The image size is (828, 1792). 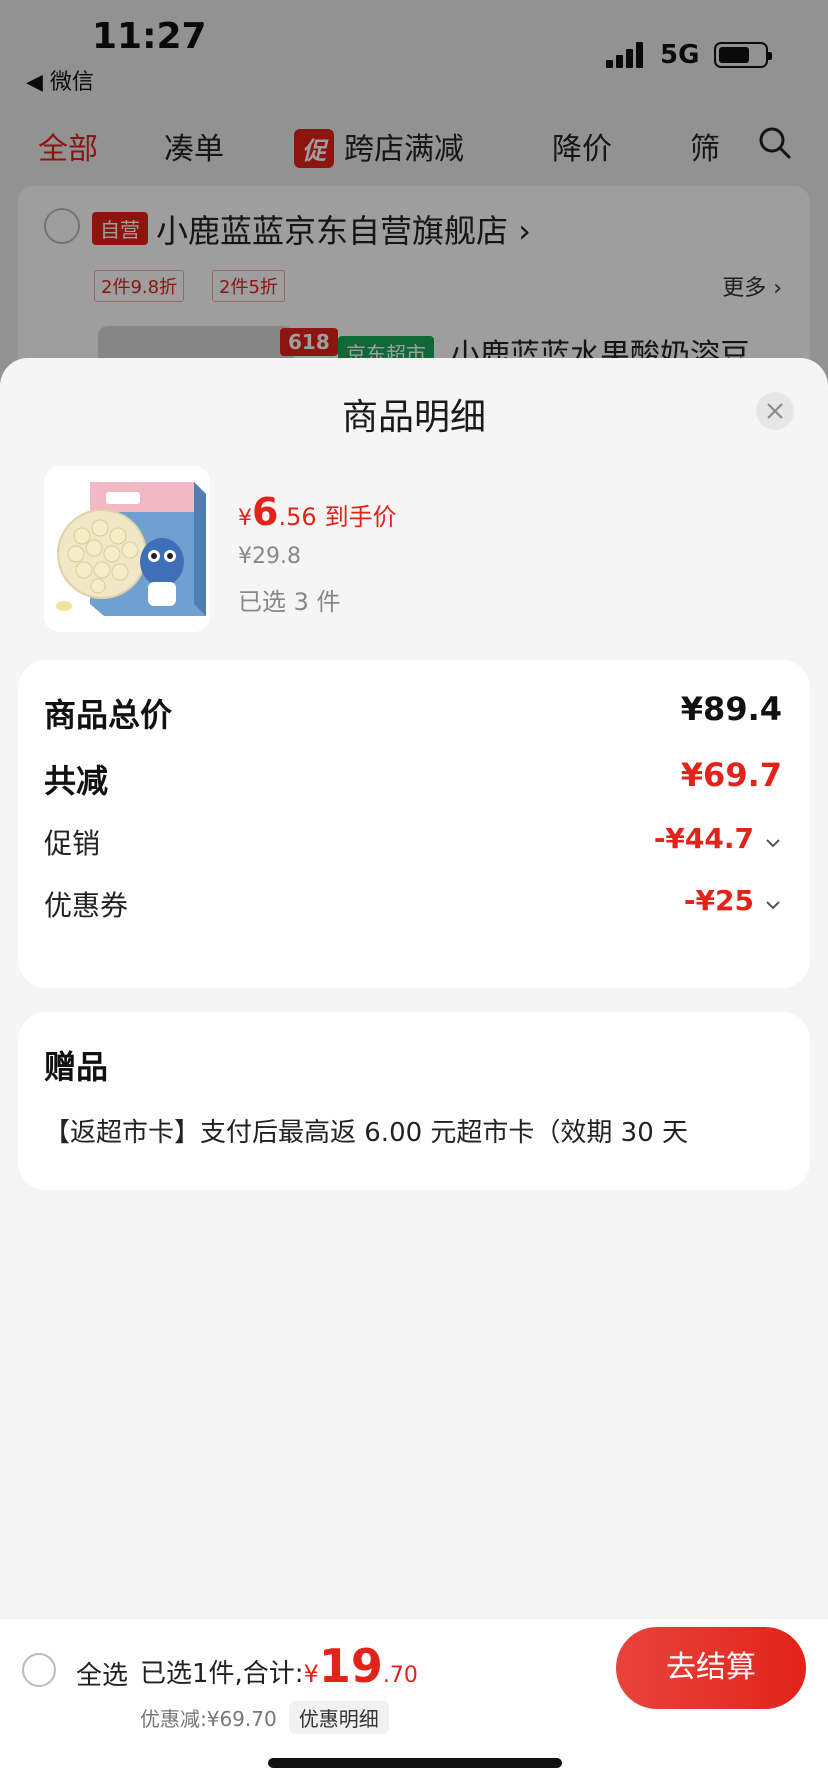 I want to click on original-price: ¥29.8, so click(x=269, y=556).